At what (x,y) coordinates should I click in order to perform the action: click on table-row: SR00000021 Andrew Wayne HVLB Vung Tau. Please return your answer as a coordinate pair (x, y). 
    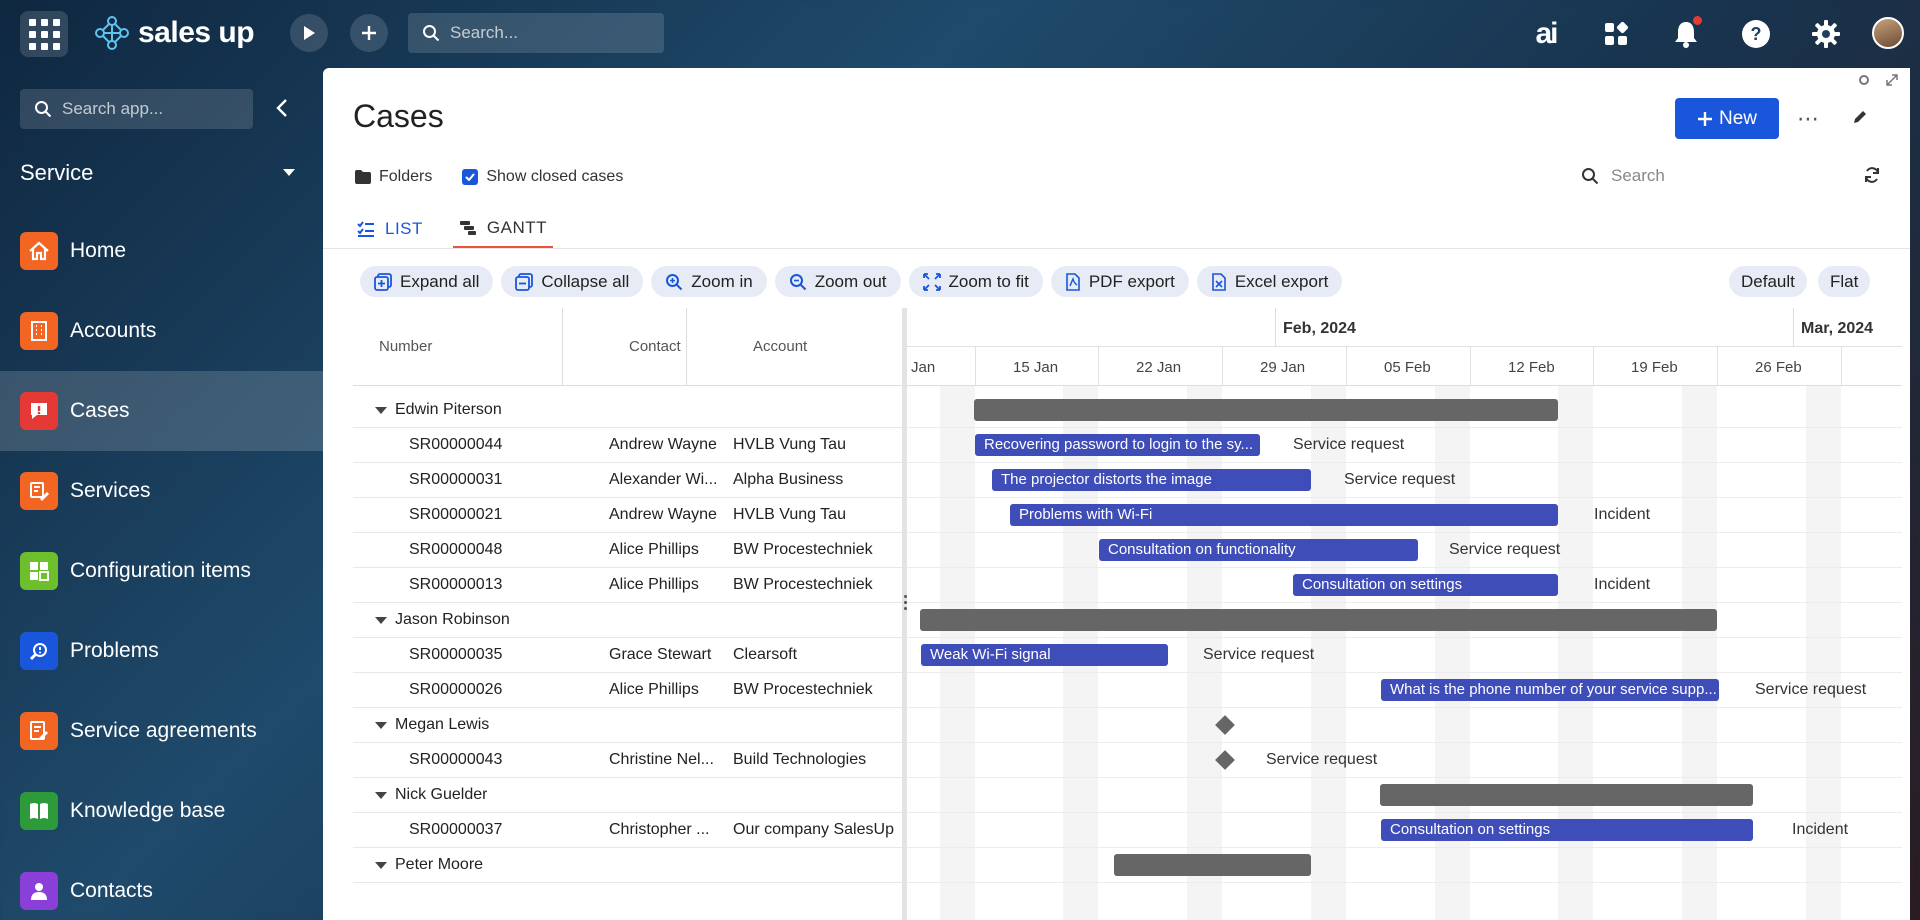
    Looking at the image, I should click on (628, 515).